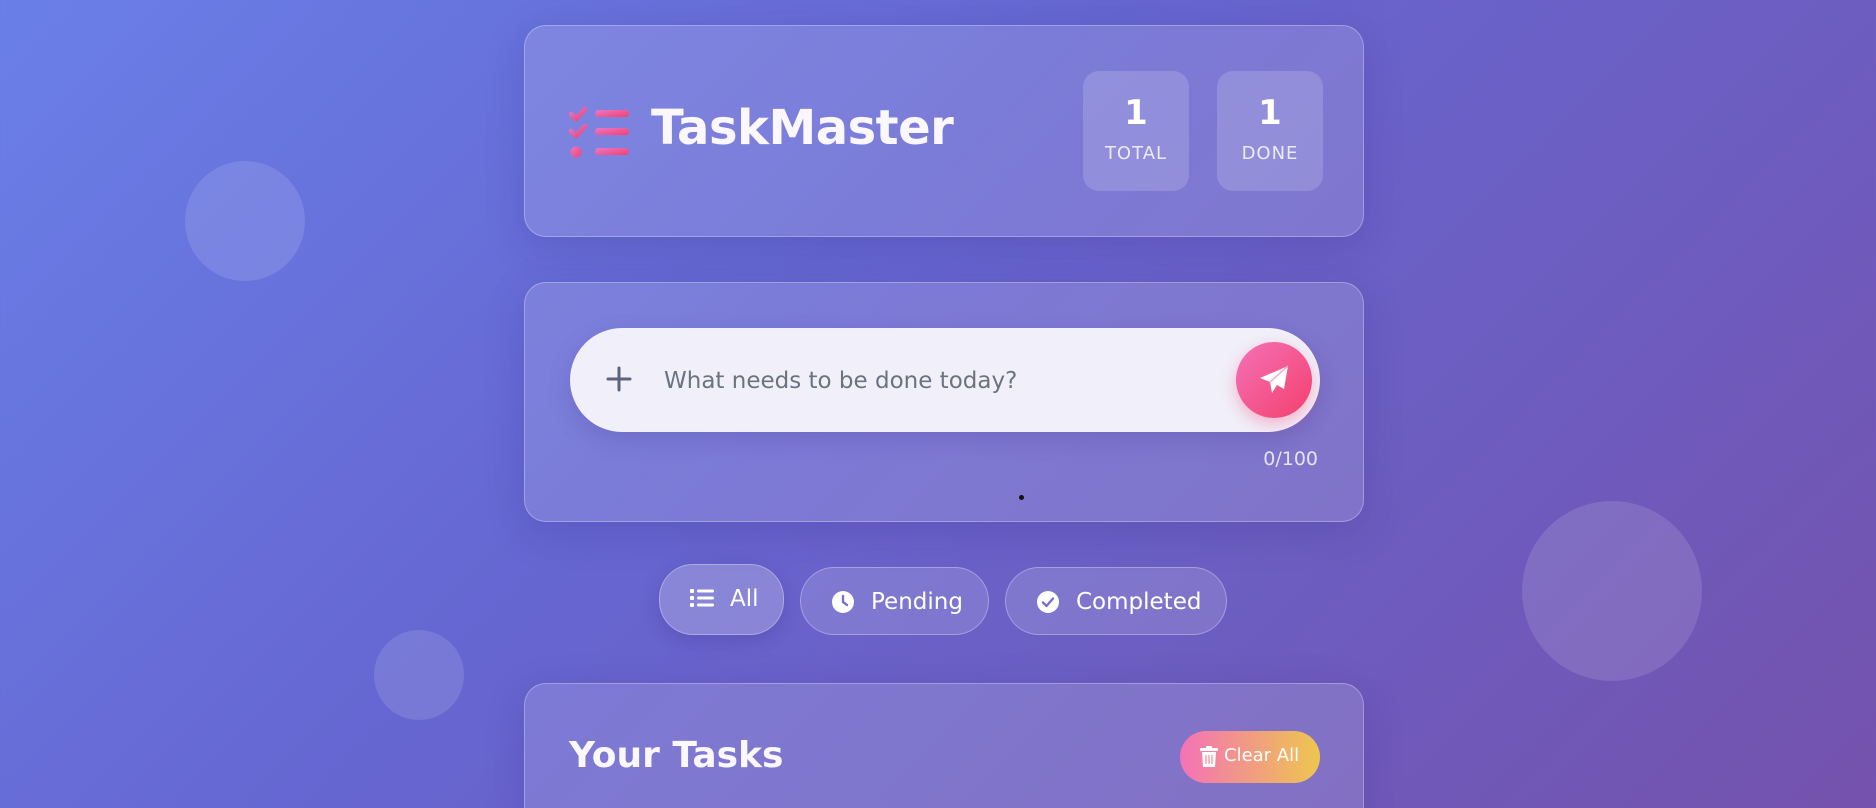  Describe the element at coordinates (917, 602) in the screenshot. I see `filter-pending-label: Pending` at that location.